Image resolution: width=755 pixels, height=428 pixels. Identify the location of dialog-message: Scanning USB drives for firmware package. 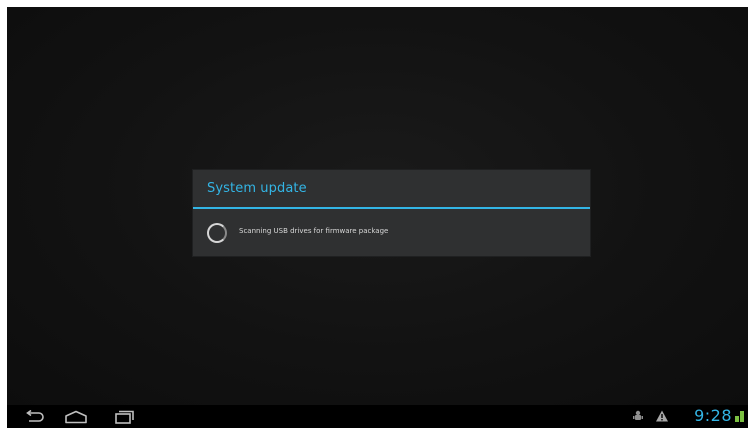
(314, 231).